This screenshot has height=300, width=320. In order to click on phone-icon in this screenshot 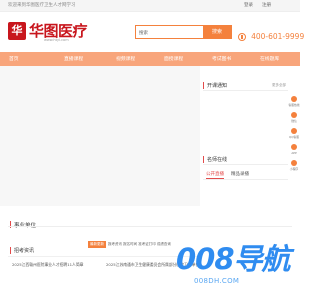, I will do `click(242, 36)`.